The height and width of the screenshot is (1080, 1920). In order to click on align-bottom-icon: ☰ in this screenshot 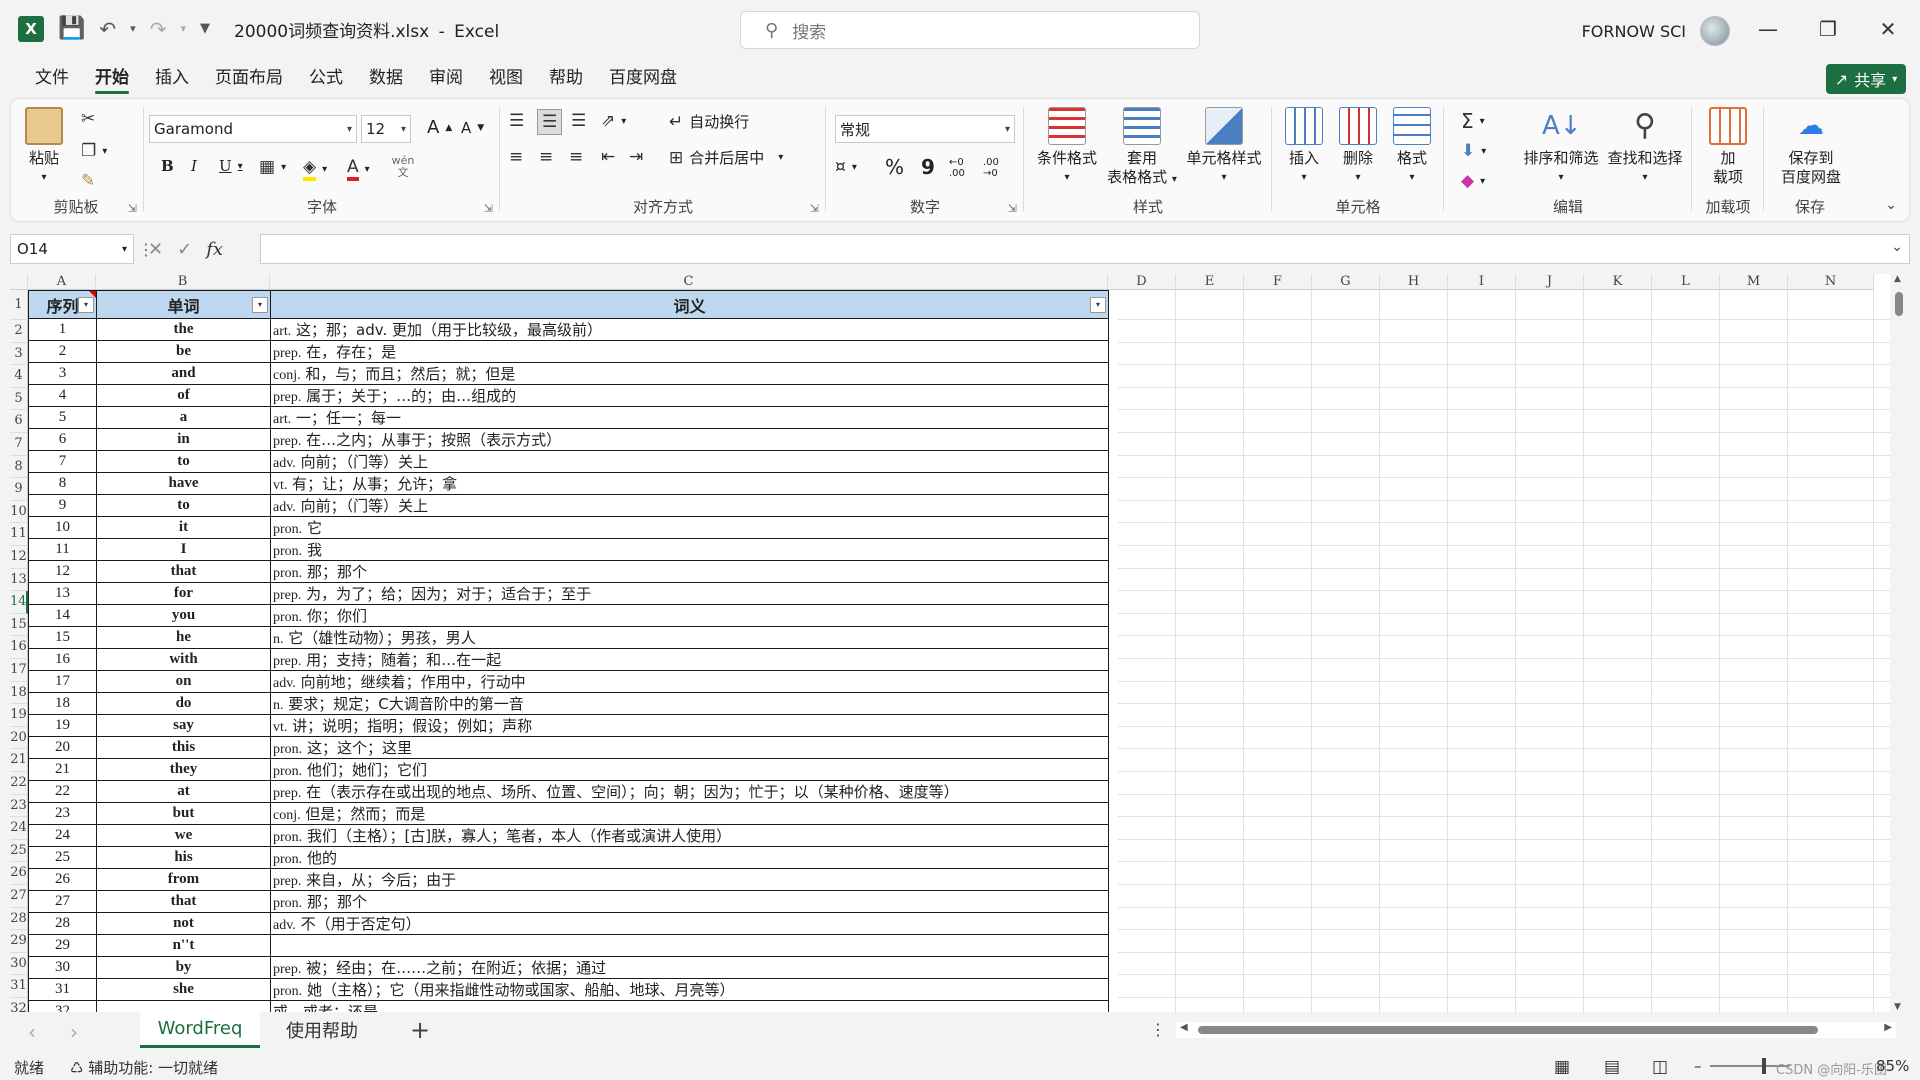, I will do `click(578, 121)`.